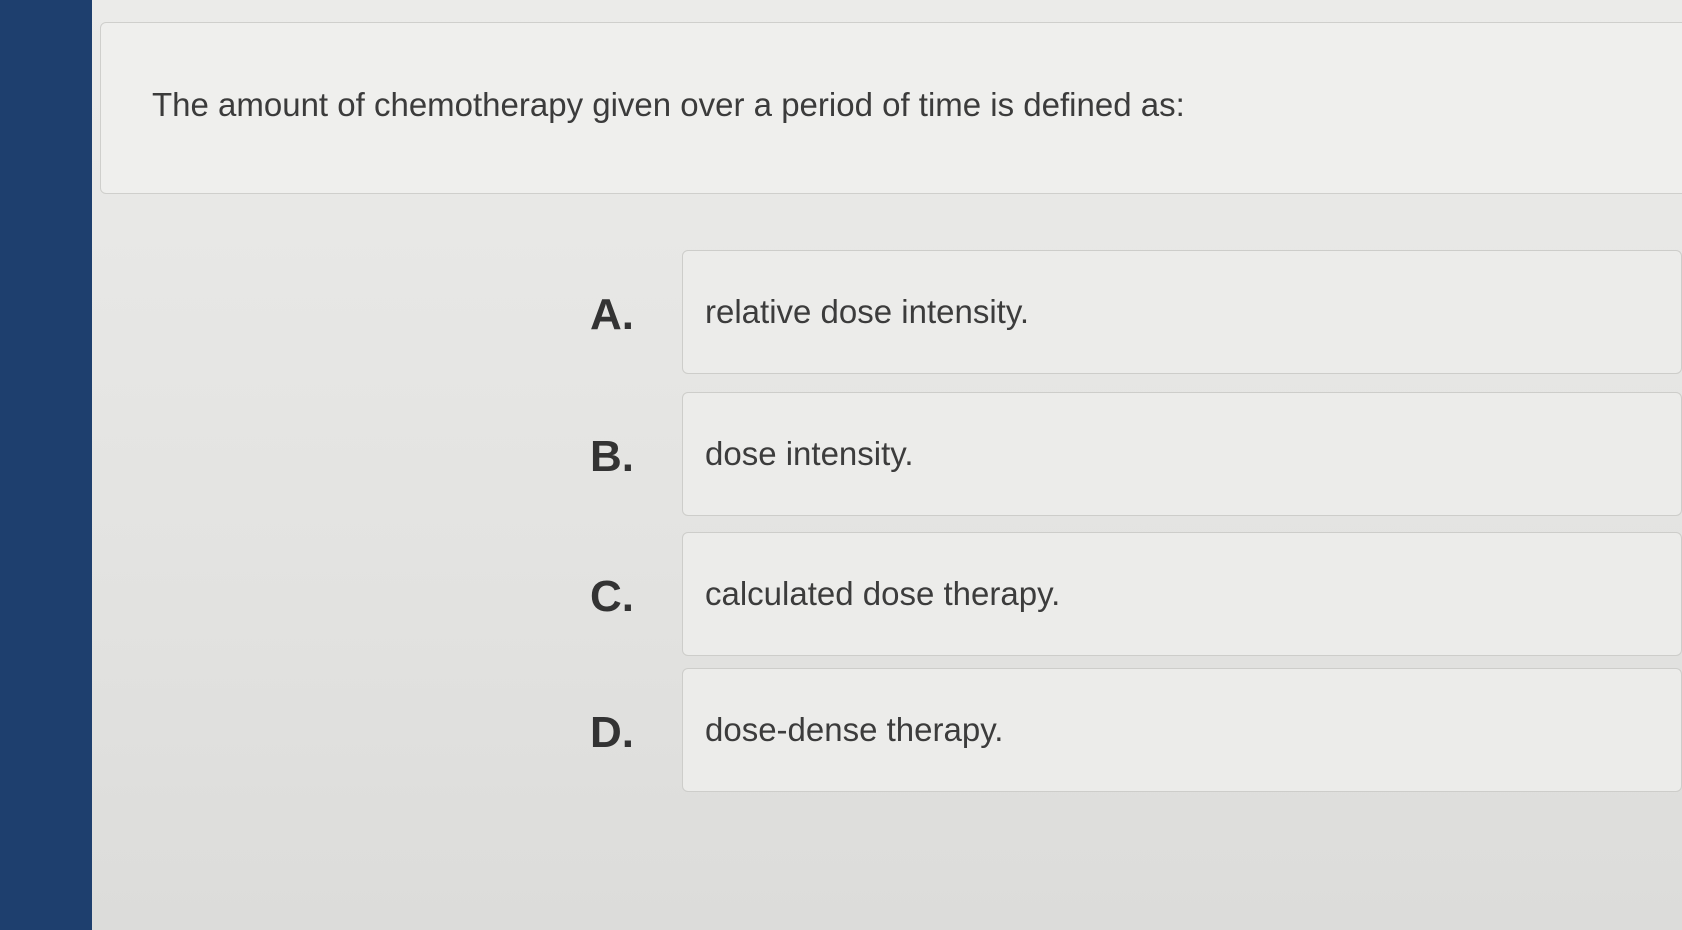  I want to click on option-text-a: relative dose intensity., so click(867, 311).